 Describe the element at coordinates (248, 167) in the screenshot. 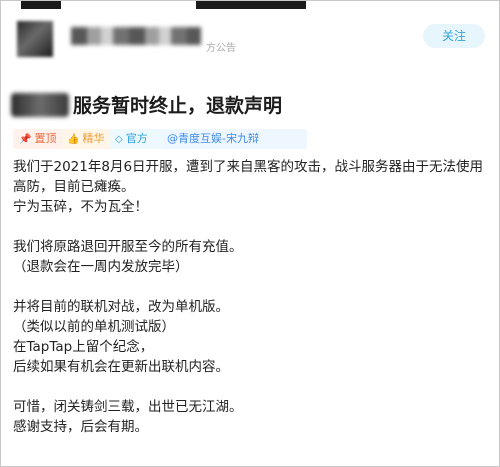

I see `body-line: 我们于2021年8月6日开服，遭到了来自黑客的攻击，战斗服务器由于无法使用` at that location.